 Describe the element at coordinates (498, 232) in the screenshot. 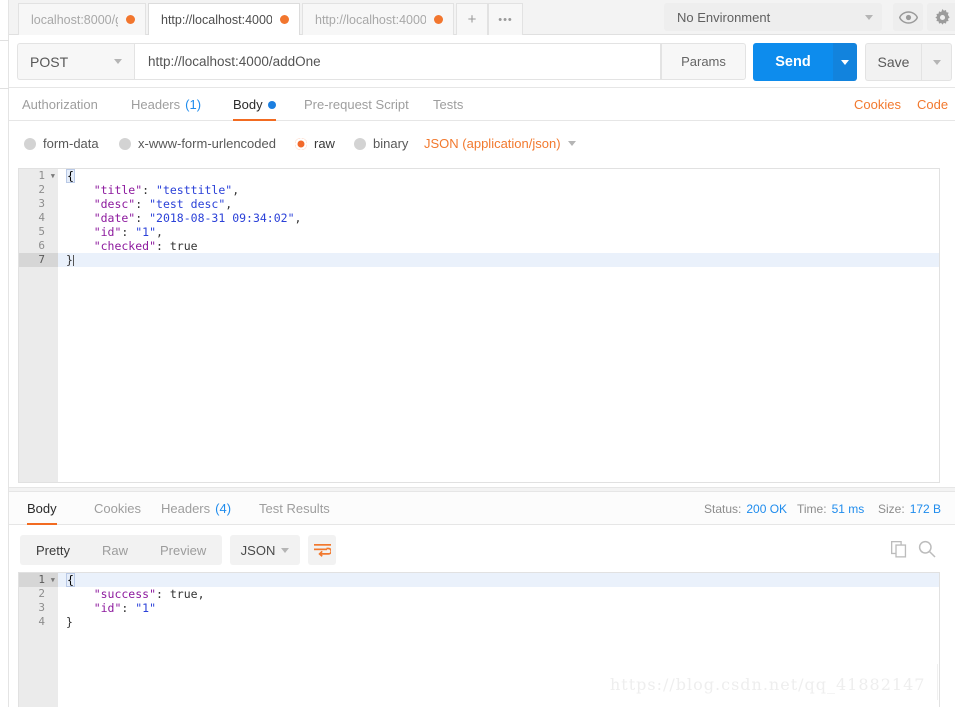

I see `code-line: "id": "1",` at that location.